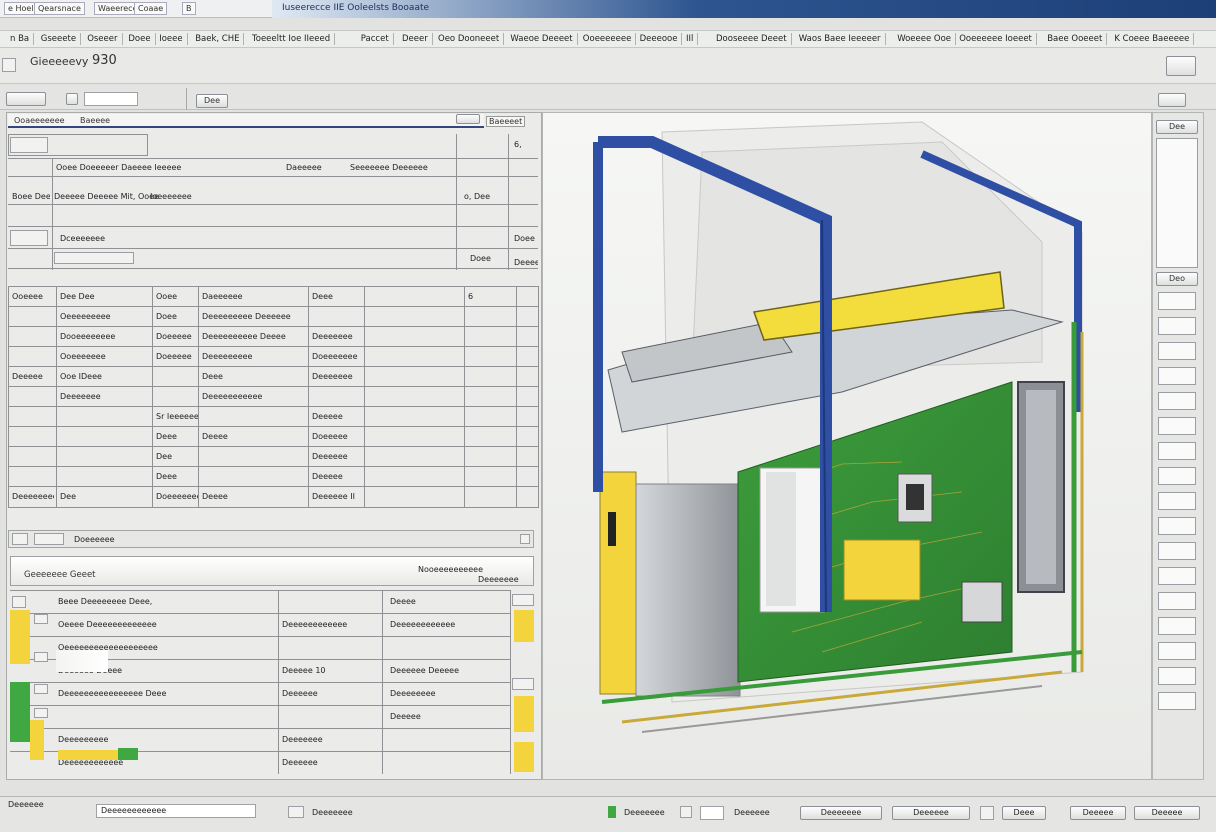  I want to click on menu-item: Paccet, so click(375, 39).